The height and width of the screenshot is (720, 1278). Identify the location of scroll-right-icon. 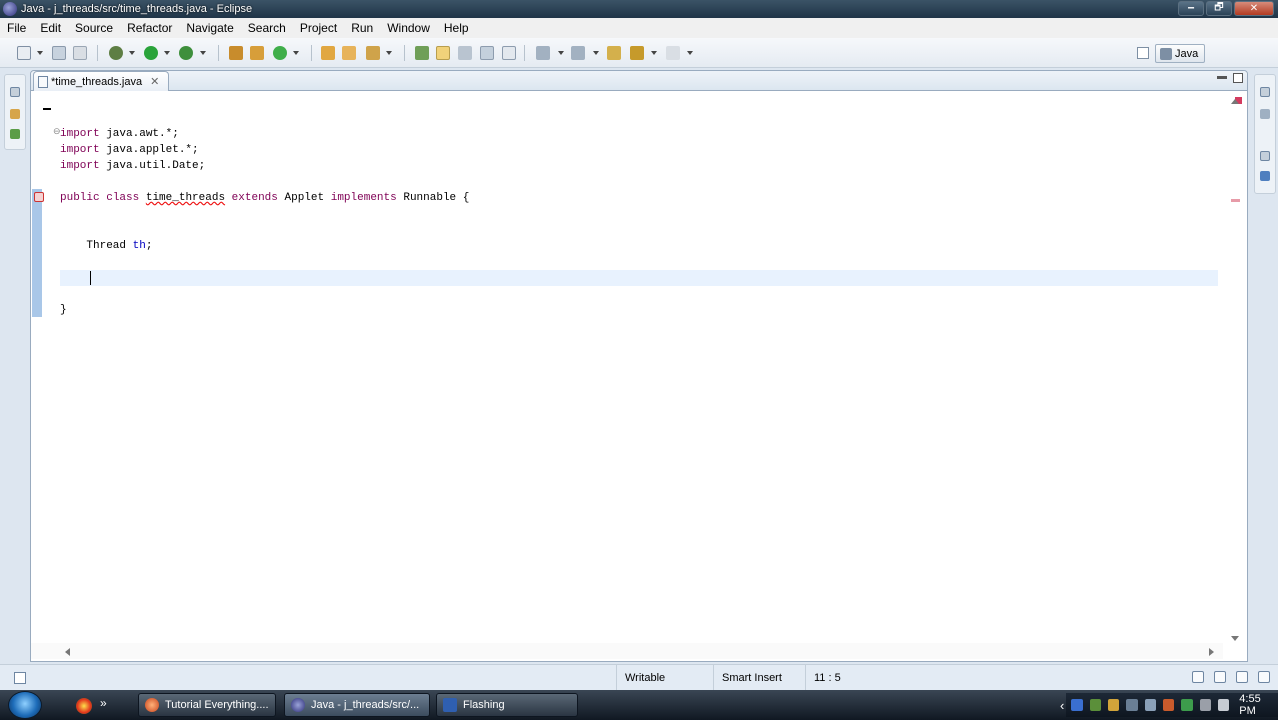
(1211, 652).